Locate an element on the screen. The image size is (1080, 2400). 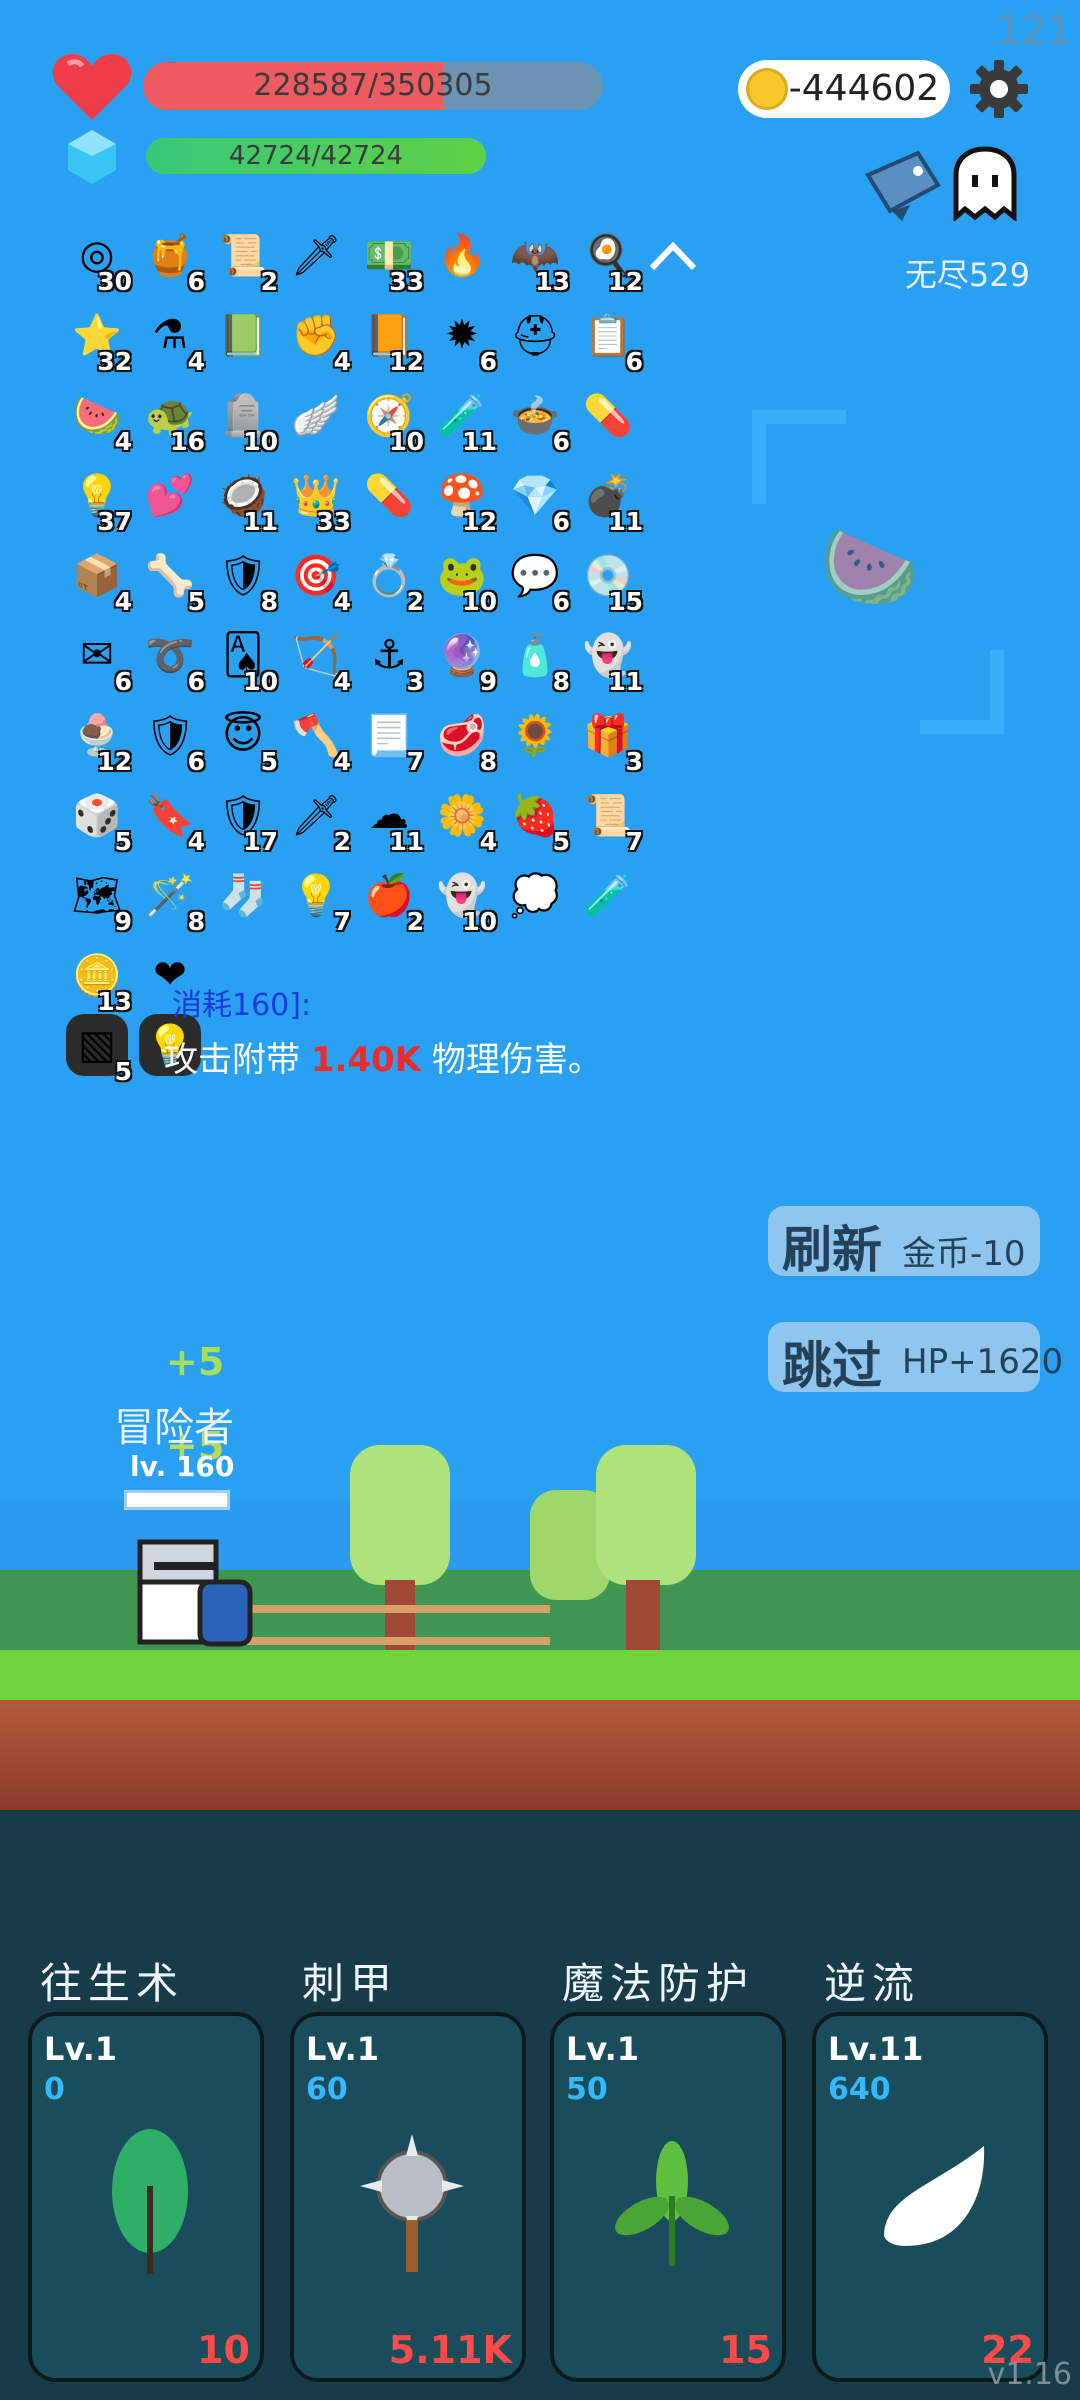
inventory-item: 🥥 11 is located at coordinates (244, 498).